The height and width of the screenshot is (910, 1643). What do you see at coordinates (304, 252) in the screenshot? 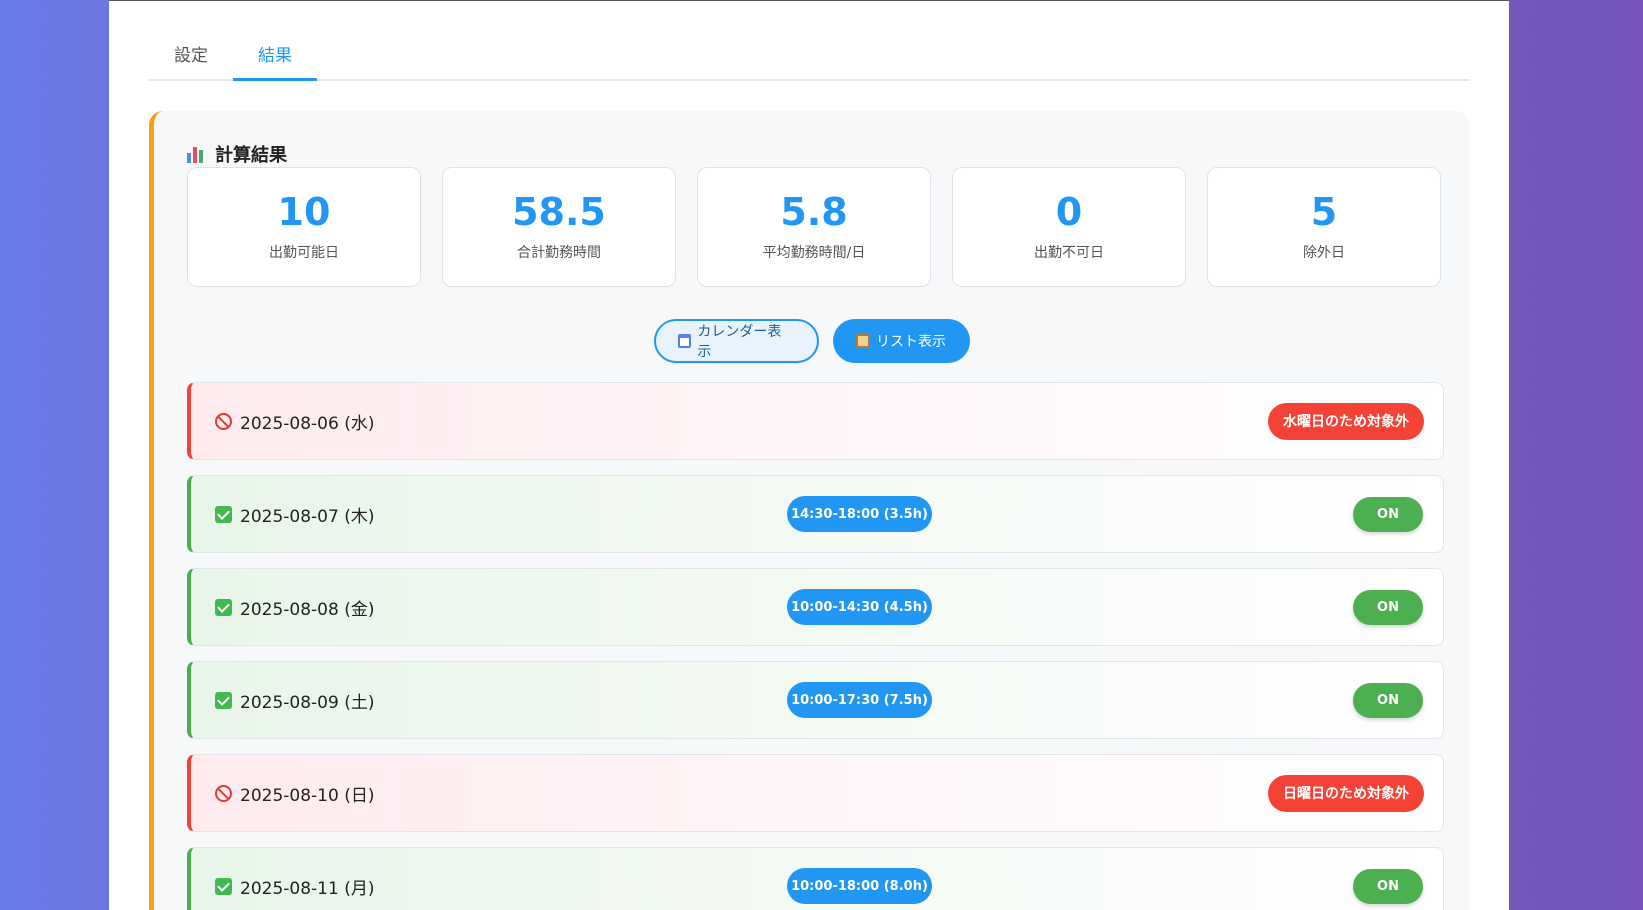
I see `stat-label: 出勤可能日` at bounding box center [304, 252].